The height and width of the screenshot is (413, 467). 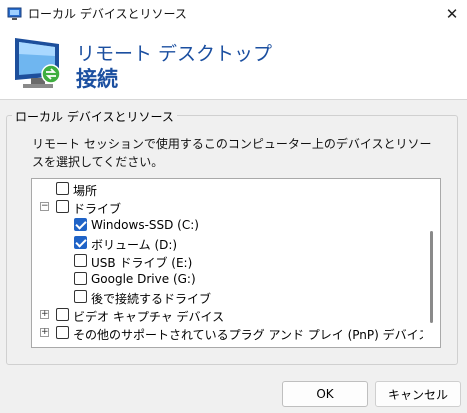 I want to click on tree-item: − ドライブ, so click(x=227, y=207).